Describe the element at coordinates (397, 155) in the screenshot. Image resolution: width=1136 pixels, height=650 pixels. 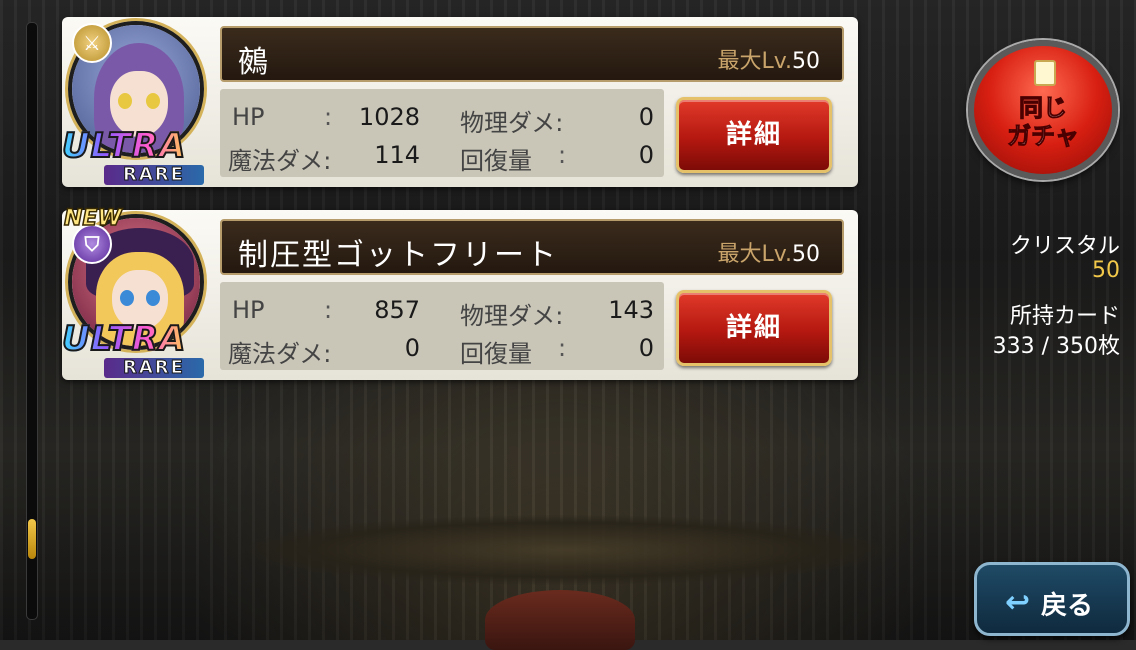
I see `magic-damage-value: 114` at that location.